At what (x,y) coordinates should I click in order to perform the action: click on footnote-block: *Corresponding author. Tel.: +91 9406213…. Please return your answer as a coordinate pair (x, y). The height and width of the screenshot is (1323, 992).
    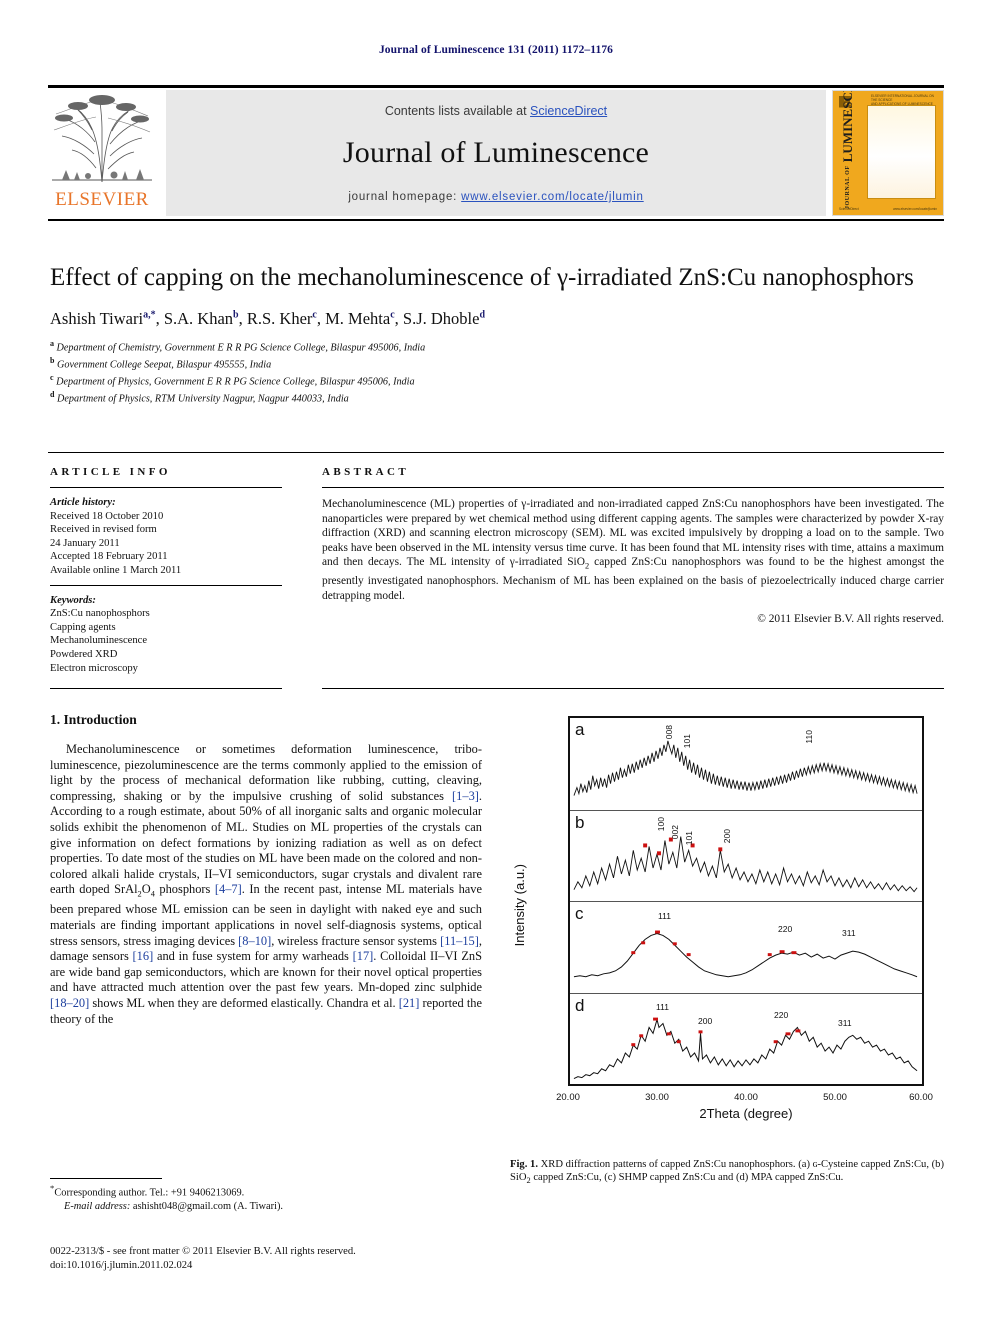
    Looking at the image, I should click on (265, 1197).